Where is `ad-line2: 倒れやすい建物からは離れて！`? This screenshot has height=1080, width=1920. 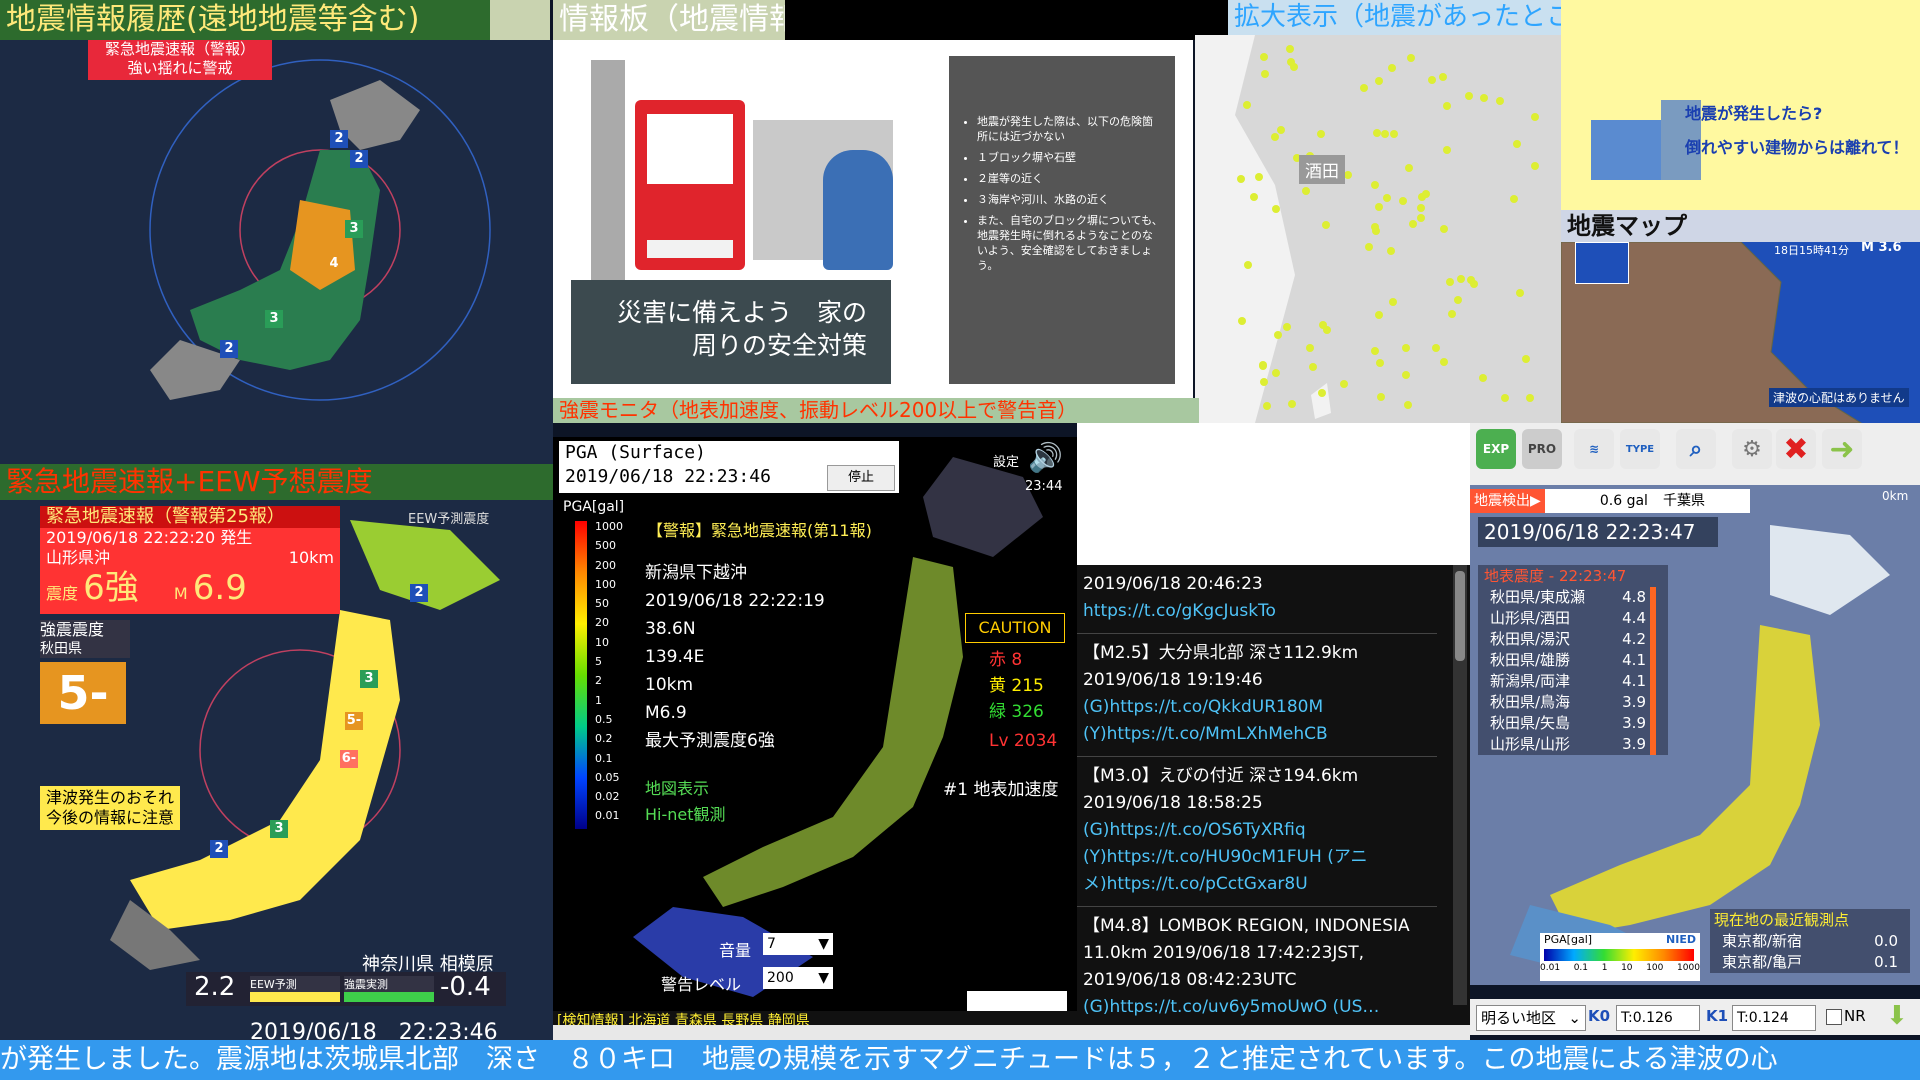
ad-line2: 倒れやすい建物からは離れて！ is located at coordinates (1797, 147).